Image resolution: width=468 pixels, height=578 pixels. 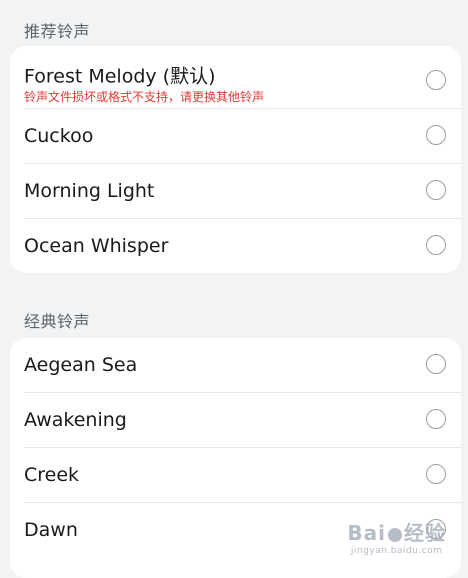 I want to click on watermark-text-right: 经验, so click(x=425, y=533).